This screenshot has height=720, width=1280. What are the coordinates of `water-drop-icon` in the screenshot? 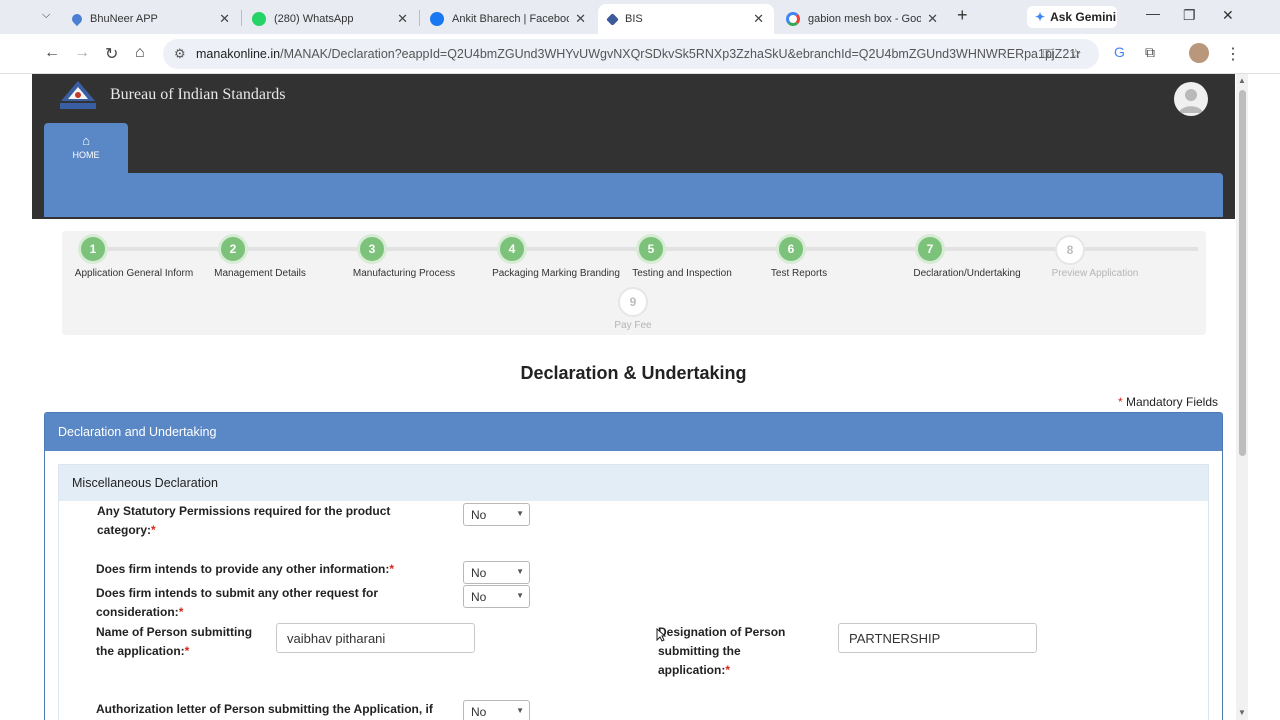 It's located at (77, 19).